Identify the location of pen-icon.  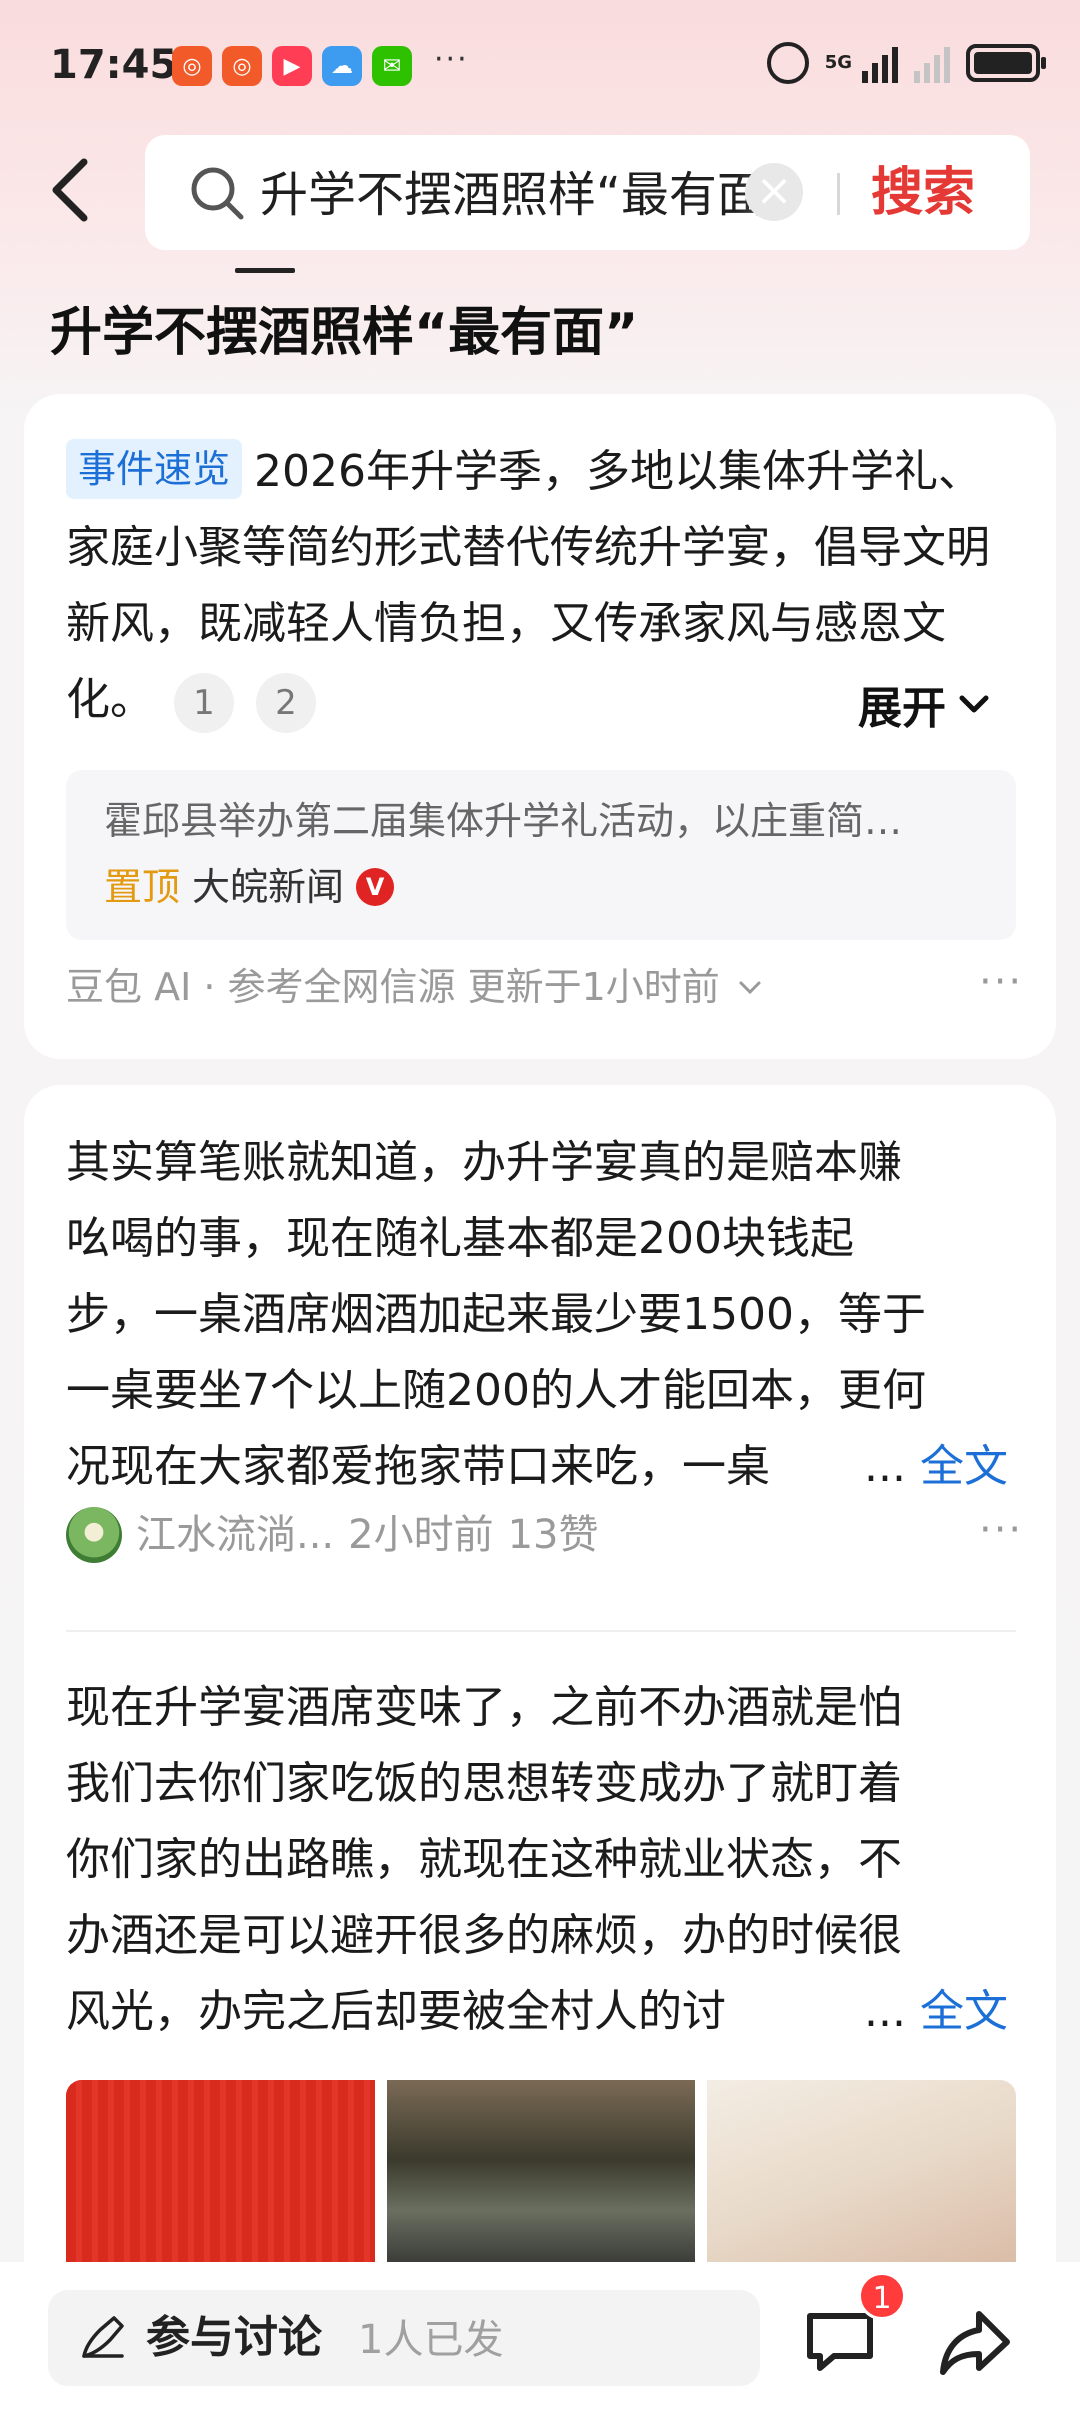
(103, 2337).